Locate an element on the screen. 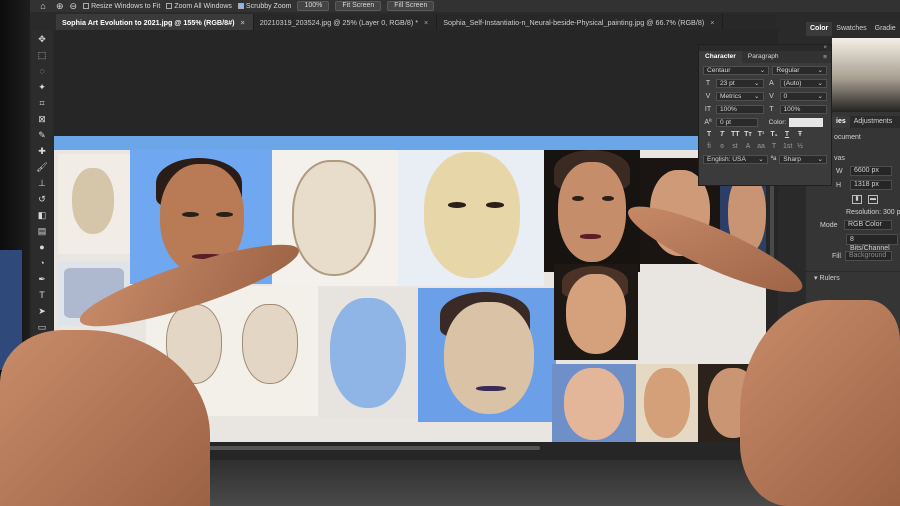 The height and width of the screenshot is (506, 900). crop-icon: ⌗ is located at coordinates (42, 103).